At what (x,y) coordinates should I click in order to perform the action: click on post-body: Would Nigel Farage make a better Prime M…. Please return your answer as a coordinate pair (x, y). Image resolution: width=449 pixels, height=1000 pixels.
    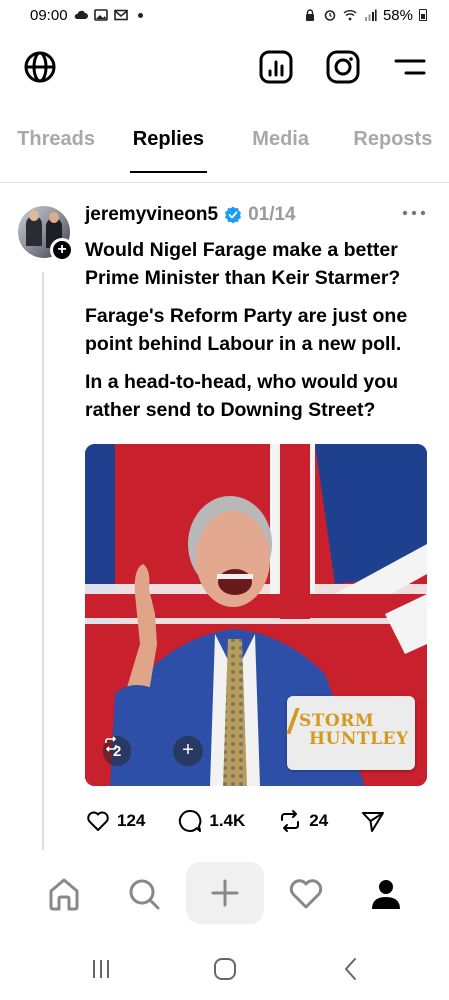
    Looking at the image, I should click on (255, 335).